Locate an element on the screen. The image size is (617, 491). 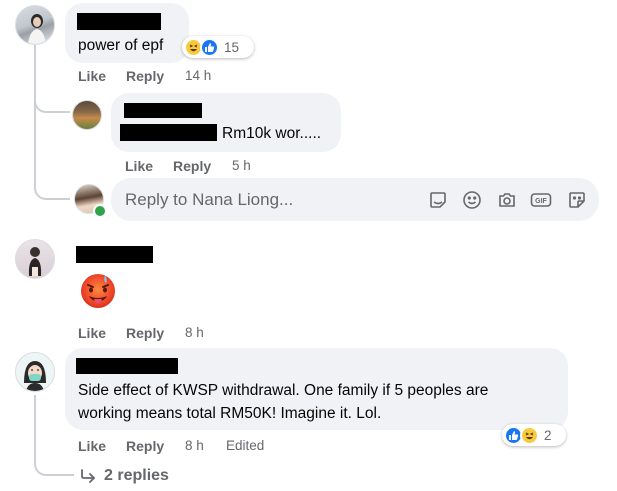
haha-reaction-icon is located at coordinates (529, 435).